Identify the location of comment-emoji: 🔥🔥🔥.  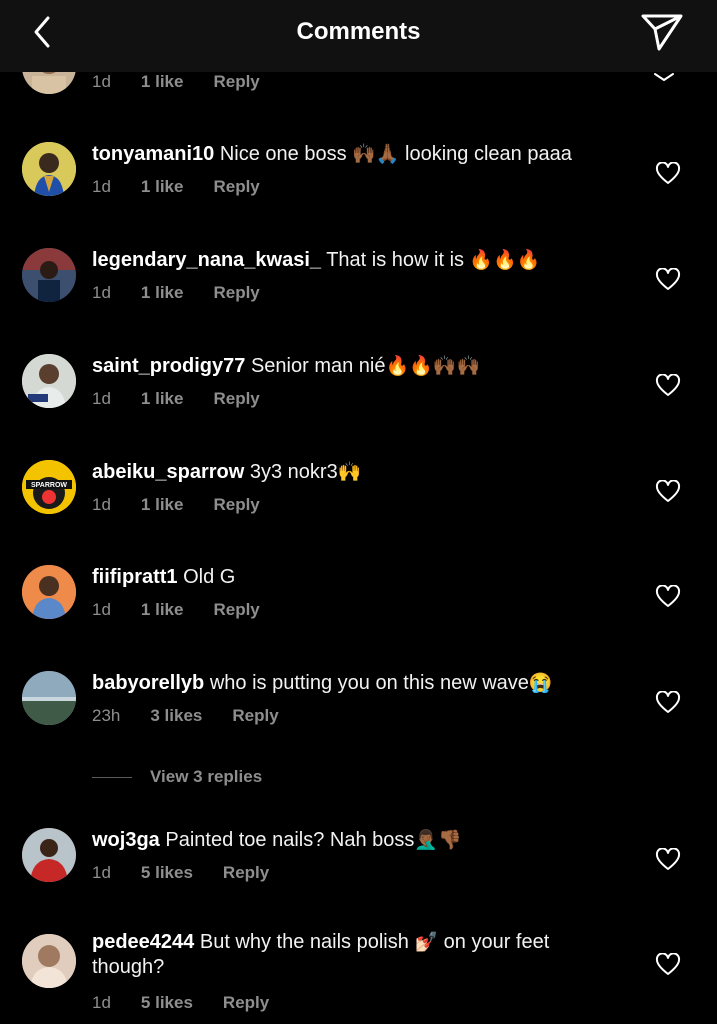
(502, 260).